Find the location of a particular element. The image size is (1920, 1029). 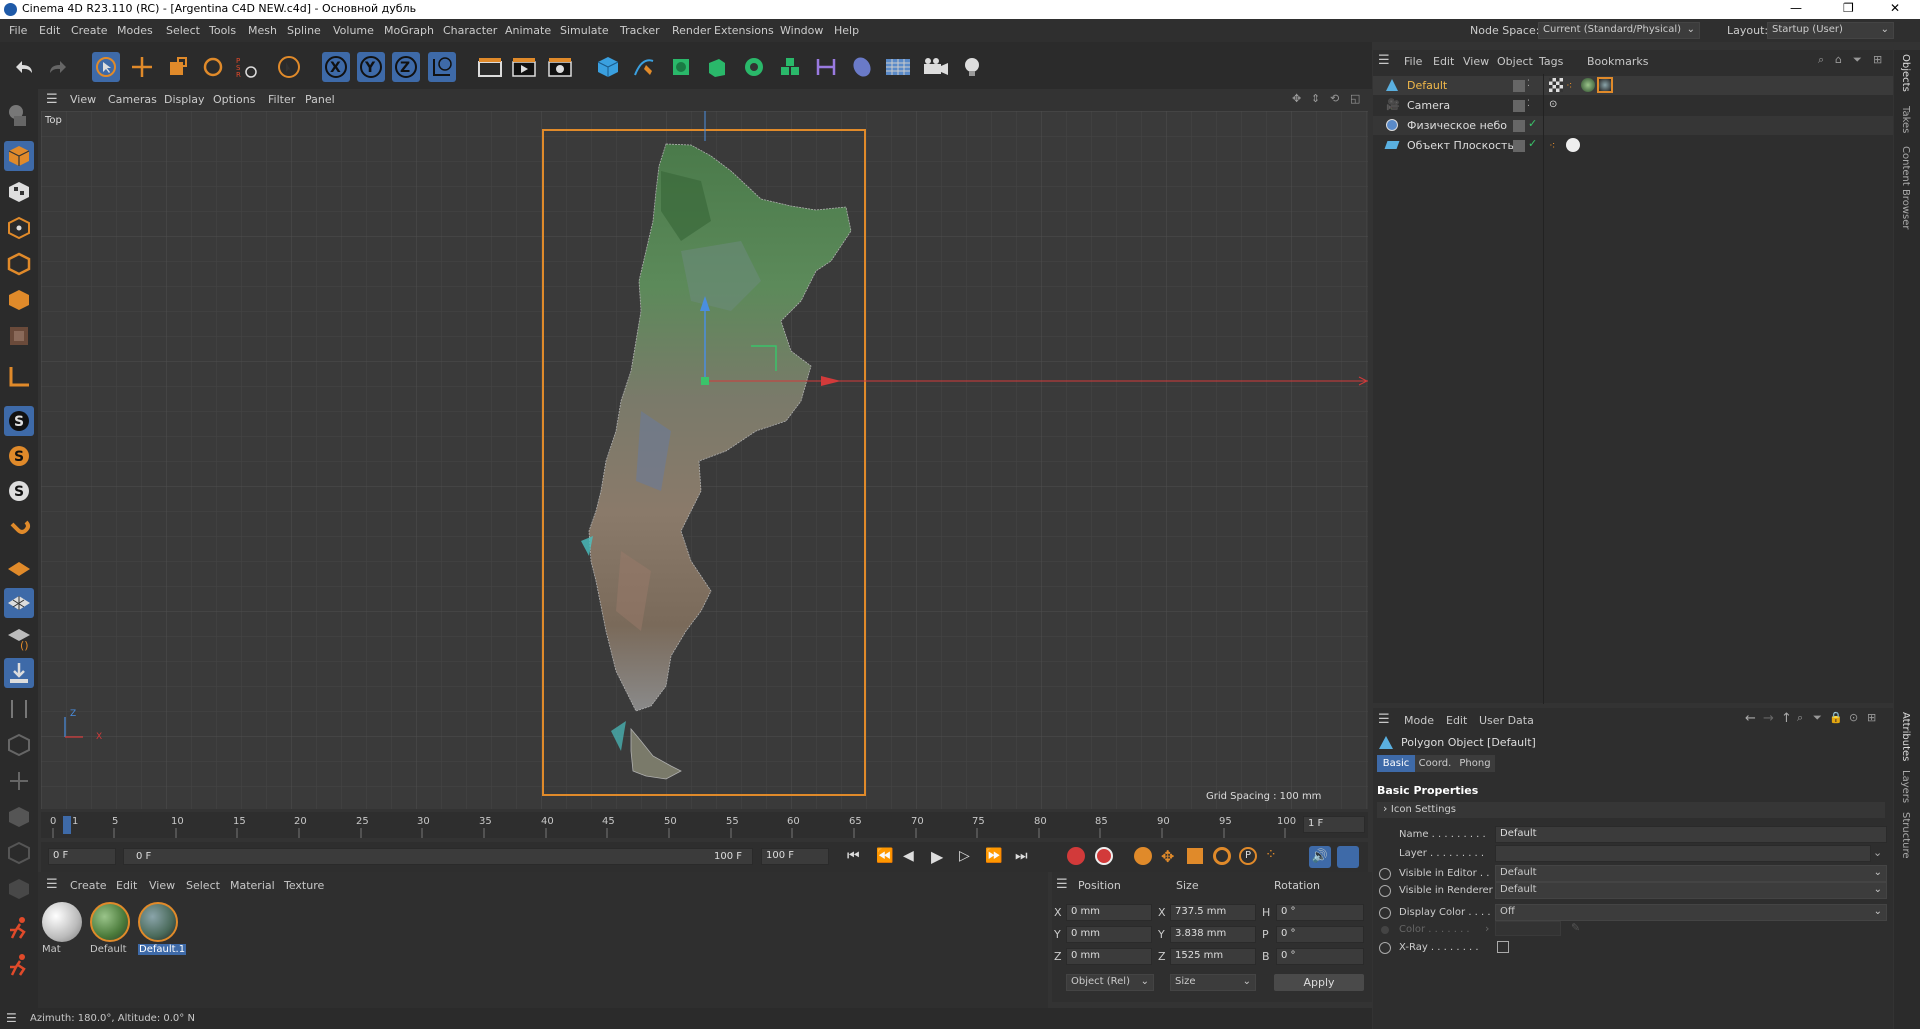

mat-menu-create: Create is located at coordinates (88, 885).